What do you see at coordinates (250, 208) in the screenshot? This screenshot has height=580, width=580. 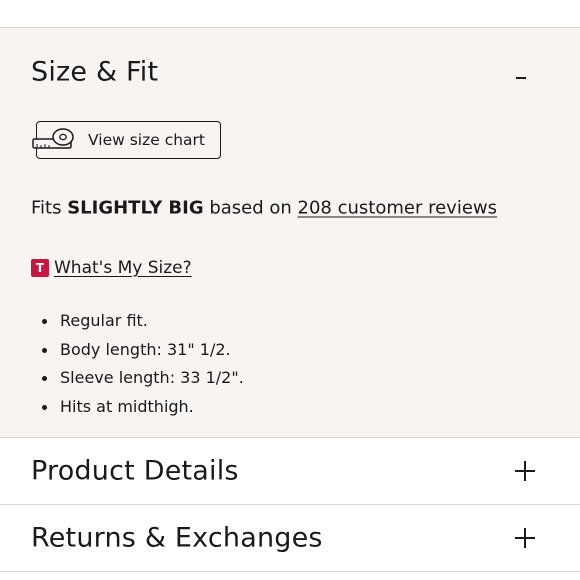 I see `fit-summary-middle: based on` at bounding box center [250, 208].